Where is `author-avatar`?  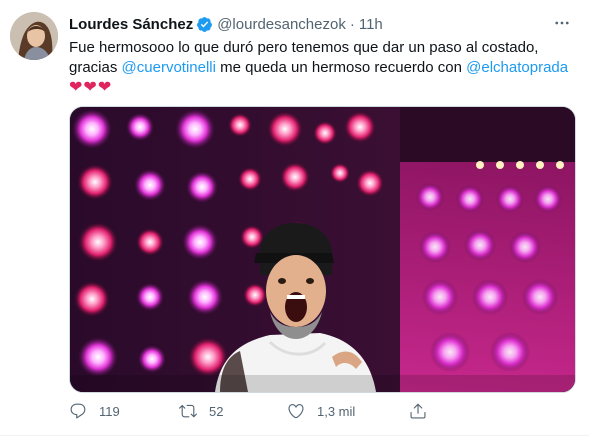
author-avatar is located at coordinates (34, 36).